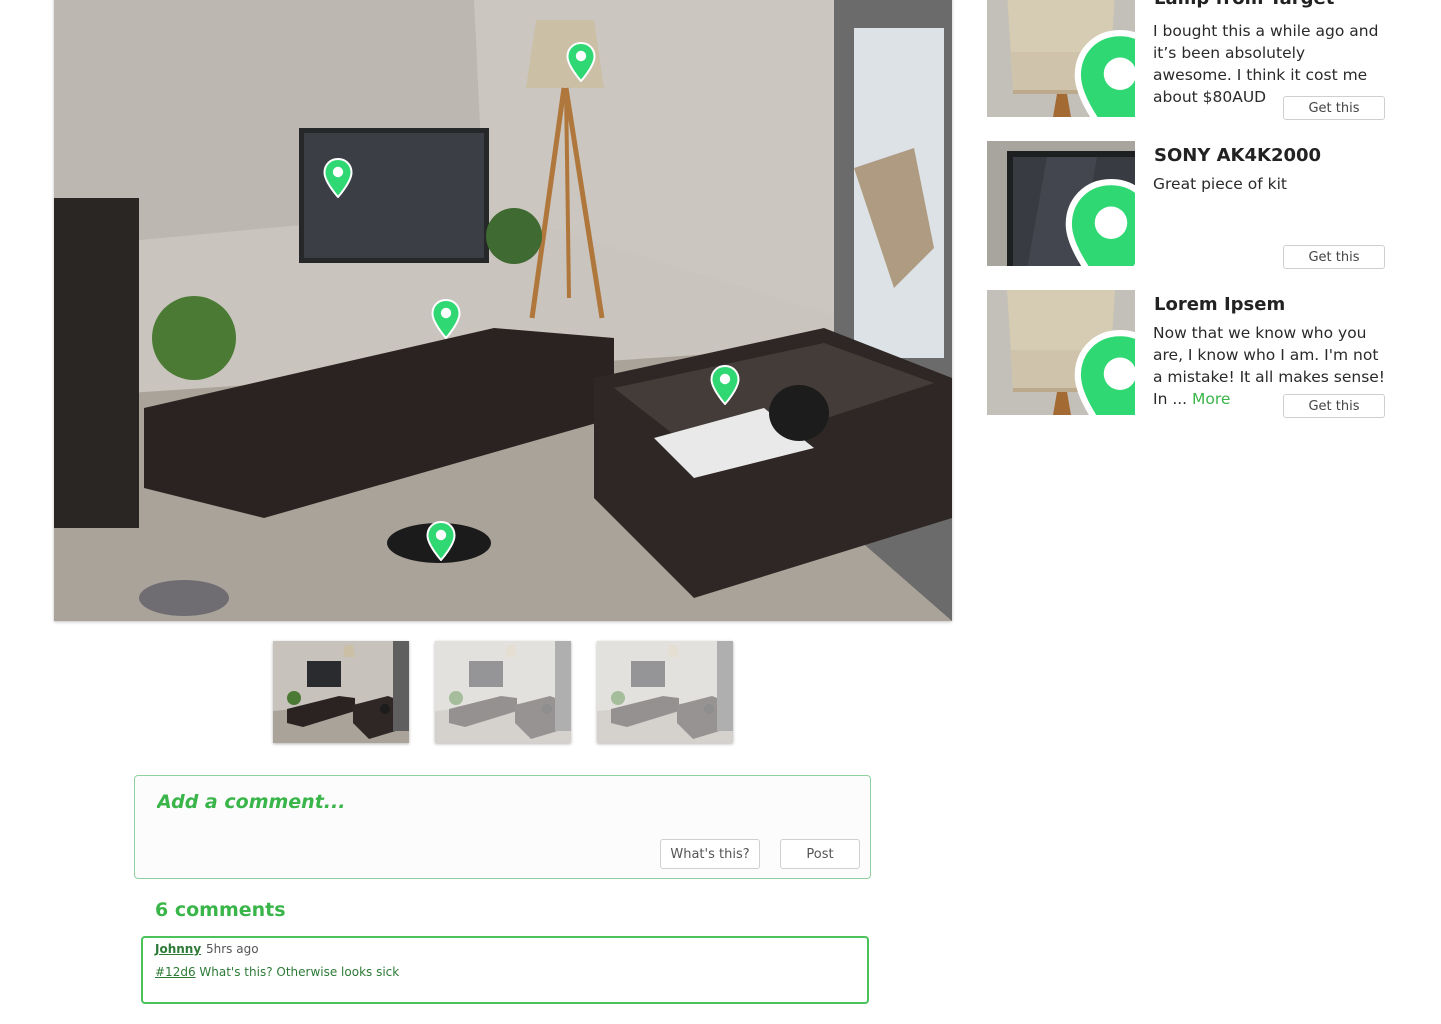 Image resolution: width=1441 pixels, height=1024 pixels. Describe the element at coordinates (502, 802) in the screenshot. I see `comment-input` at that location.